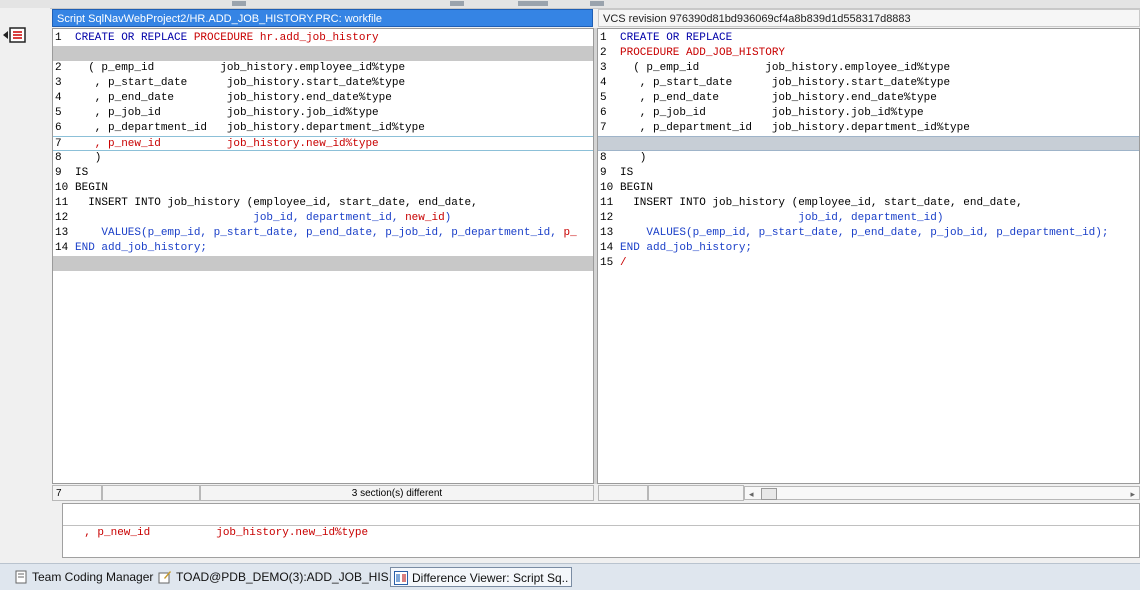 Image resolution: width=1140 pixels, height=590 pixels. I want to click on code-line: 2 PROCEDURE ADD_JOB_HISTORY, so click(868, 53).